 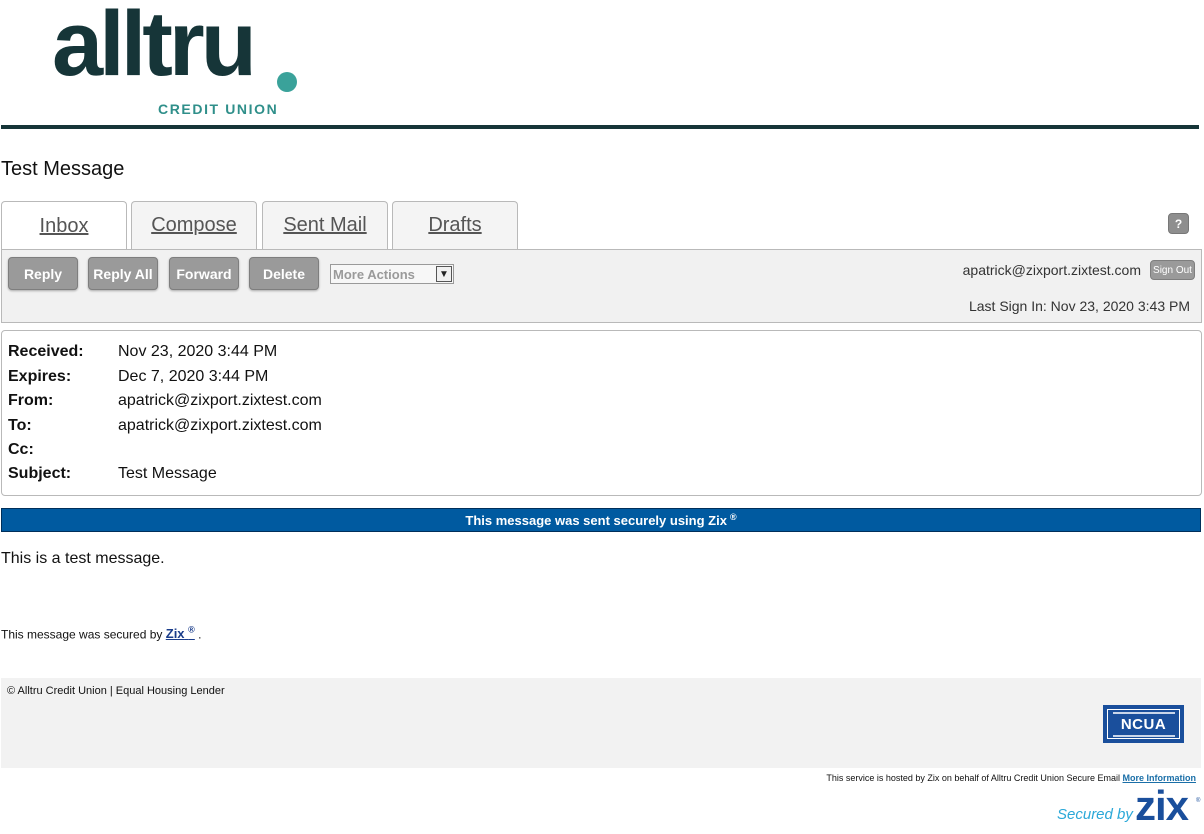 I want to click on ncua-label: NCUA, so click(x=1143, y=724).